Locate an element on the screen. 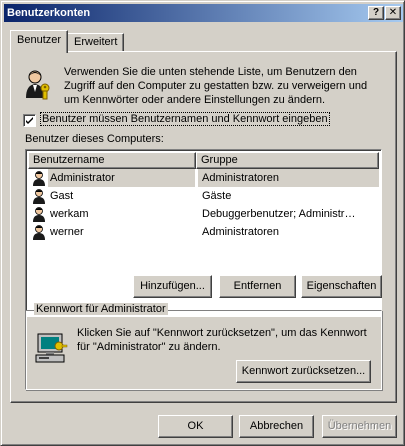 Image resolution: width=405 pixels, height=446 pixels. user-row-administrator: Administrator Administratoren is located at coordinates (203, 178).